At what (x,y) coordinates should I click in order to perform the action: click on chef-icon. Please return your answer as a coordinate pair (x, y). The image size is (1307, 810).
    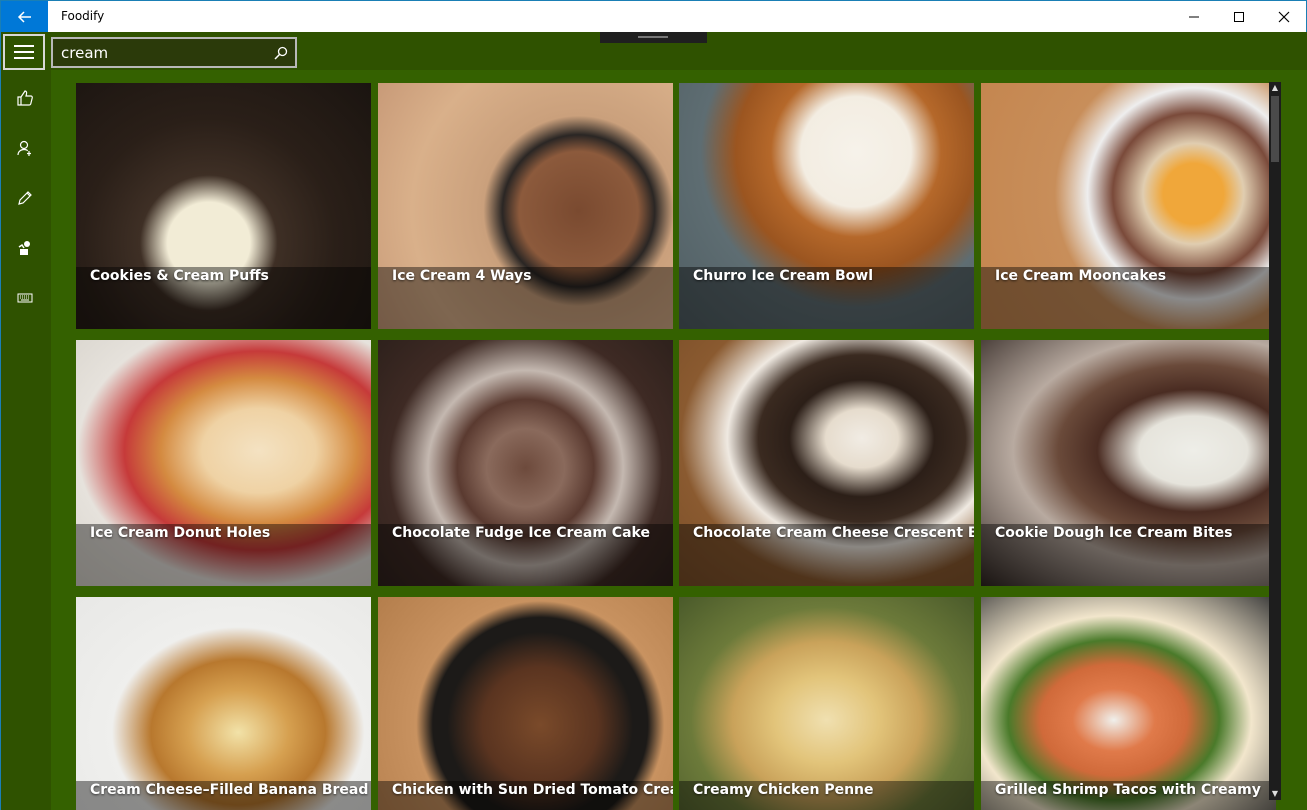
    Looking at the image, I should click on (24, 248).